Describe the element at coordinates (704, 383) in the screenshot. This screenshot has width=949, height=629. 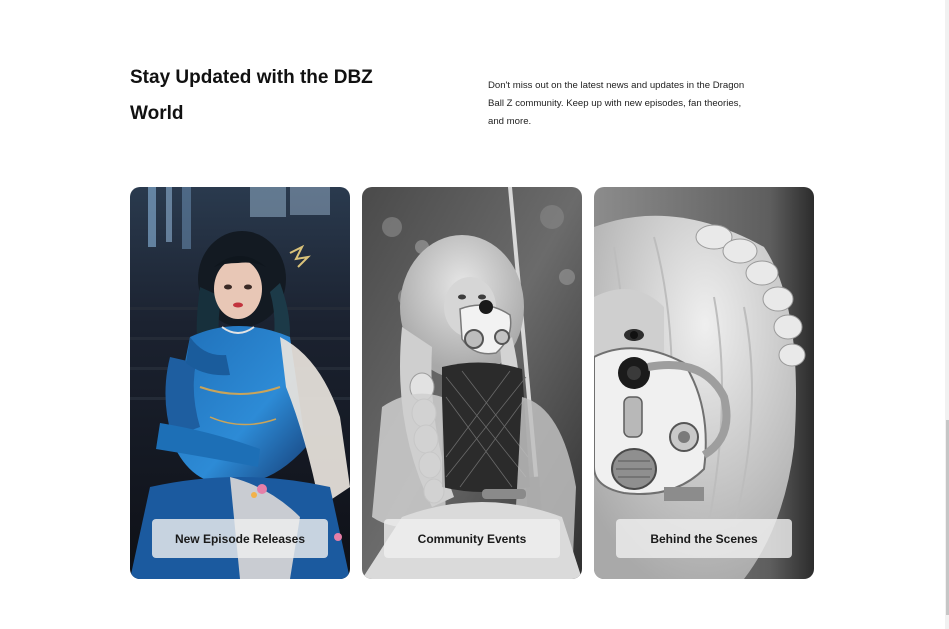
I see `card-behind-the-scenes: Behind the Scenes` at that location.